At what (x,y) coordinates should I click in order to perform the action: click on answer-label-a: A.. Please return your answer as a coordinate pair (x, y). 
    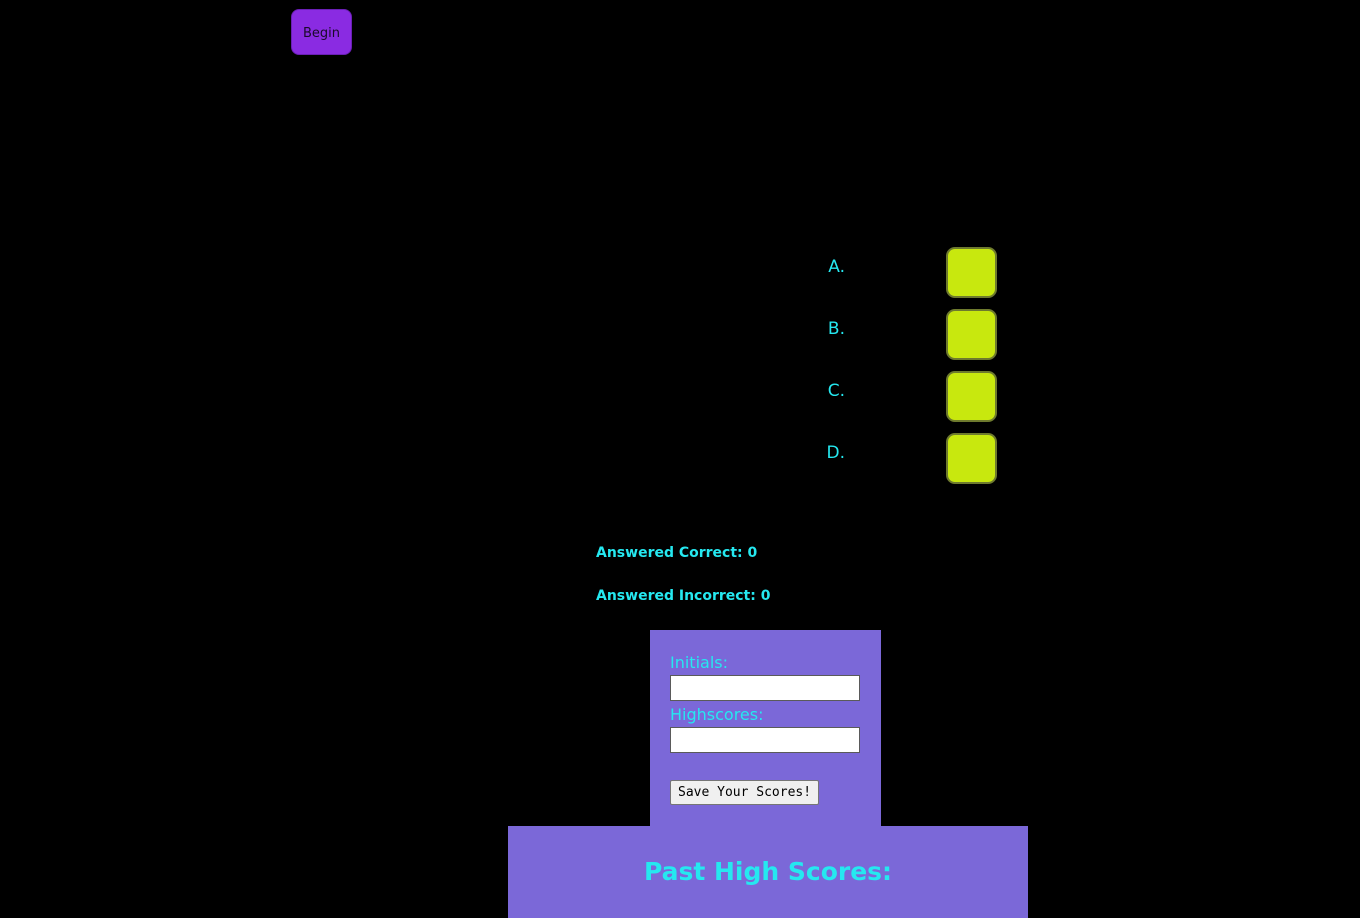
    Looking at the image, I should click on (836, 267).